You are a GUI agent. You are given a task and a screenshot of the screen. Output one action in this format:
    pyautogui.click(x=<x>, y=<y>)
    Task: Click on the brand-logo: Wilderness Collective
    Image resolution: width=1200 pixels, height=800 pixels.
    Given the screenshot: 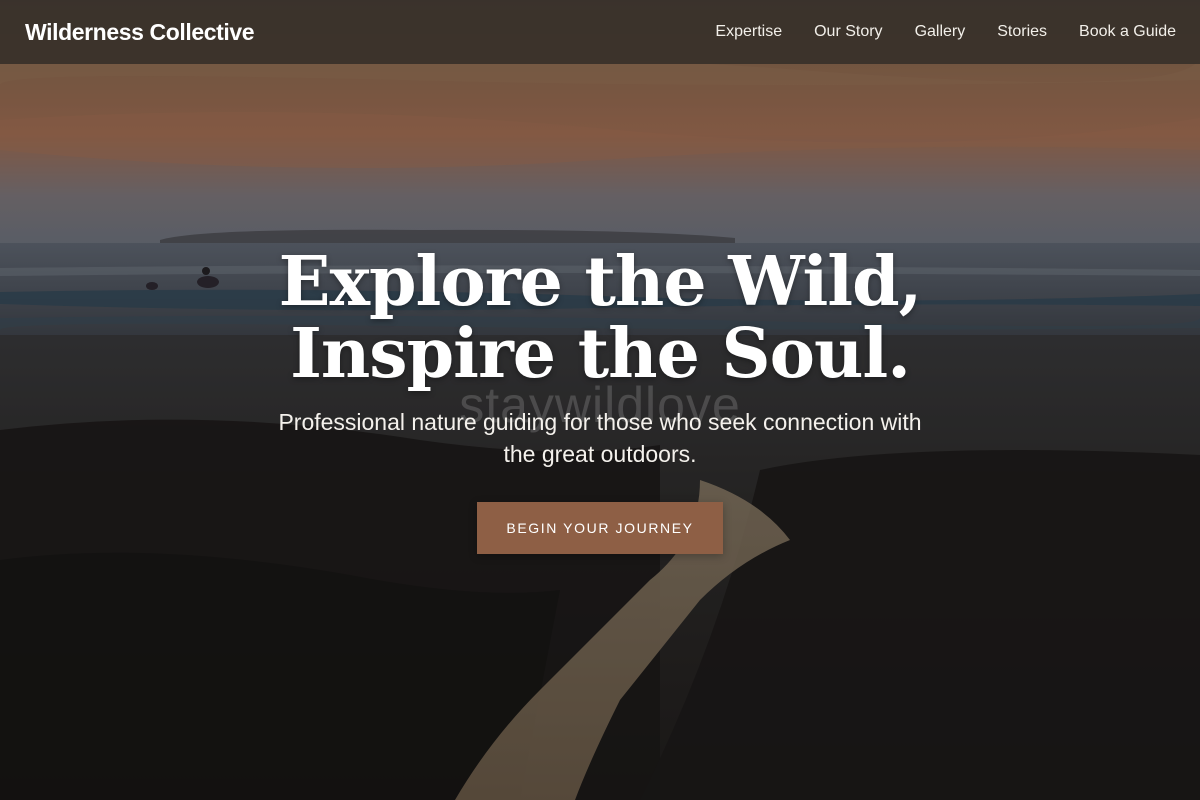 What is the action you would take?
    pyautogui.click(x=140, y=32)
    